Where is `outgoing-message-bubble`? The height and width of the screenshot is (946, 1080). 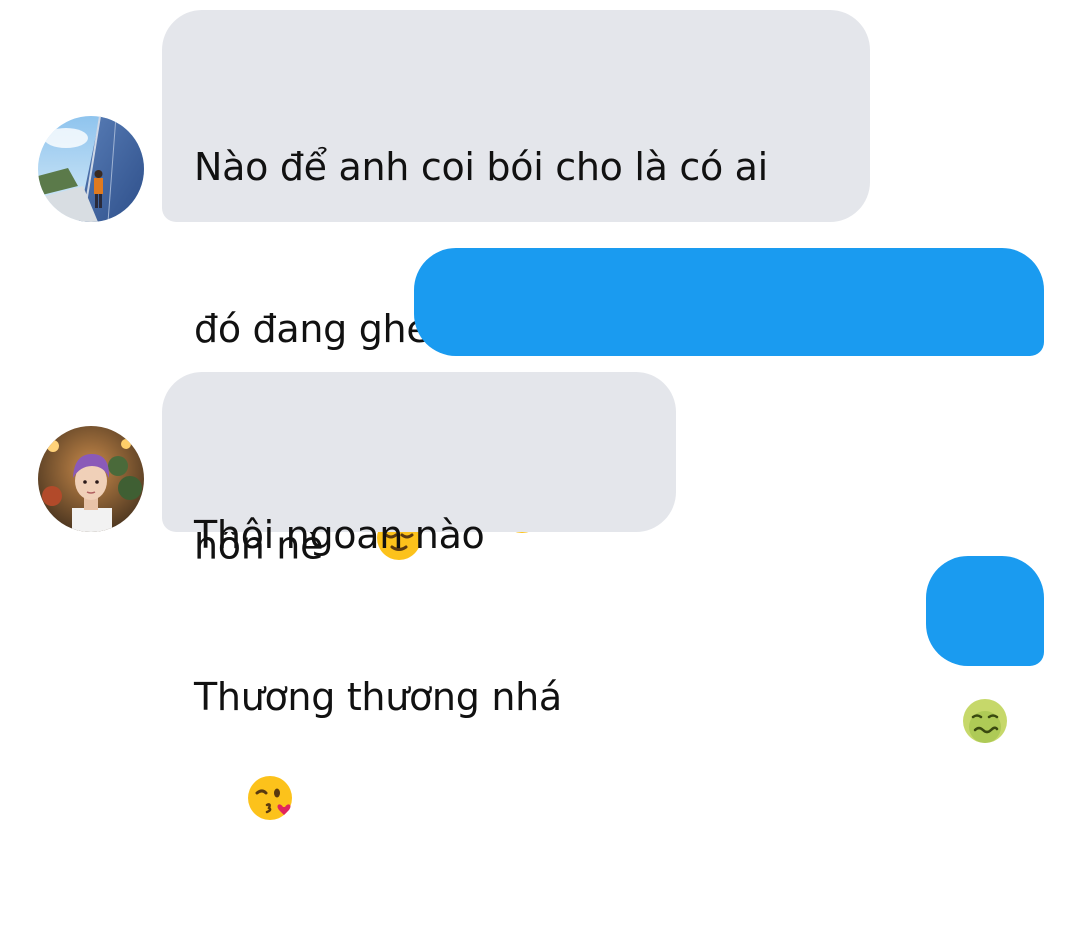
outgoing-message-bubble is located at coordinates (985, 649).